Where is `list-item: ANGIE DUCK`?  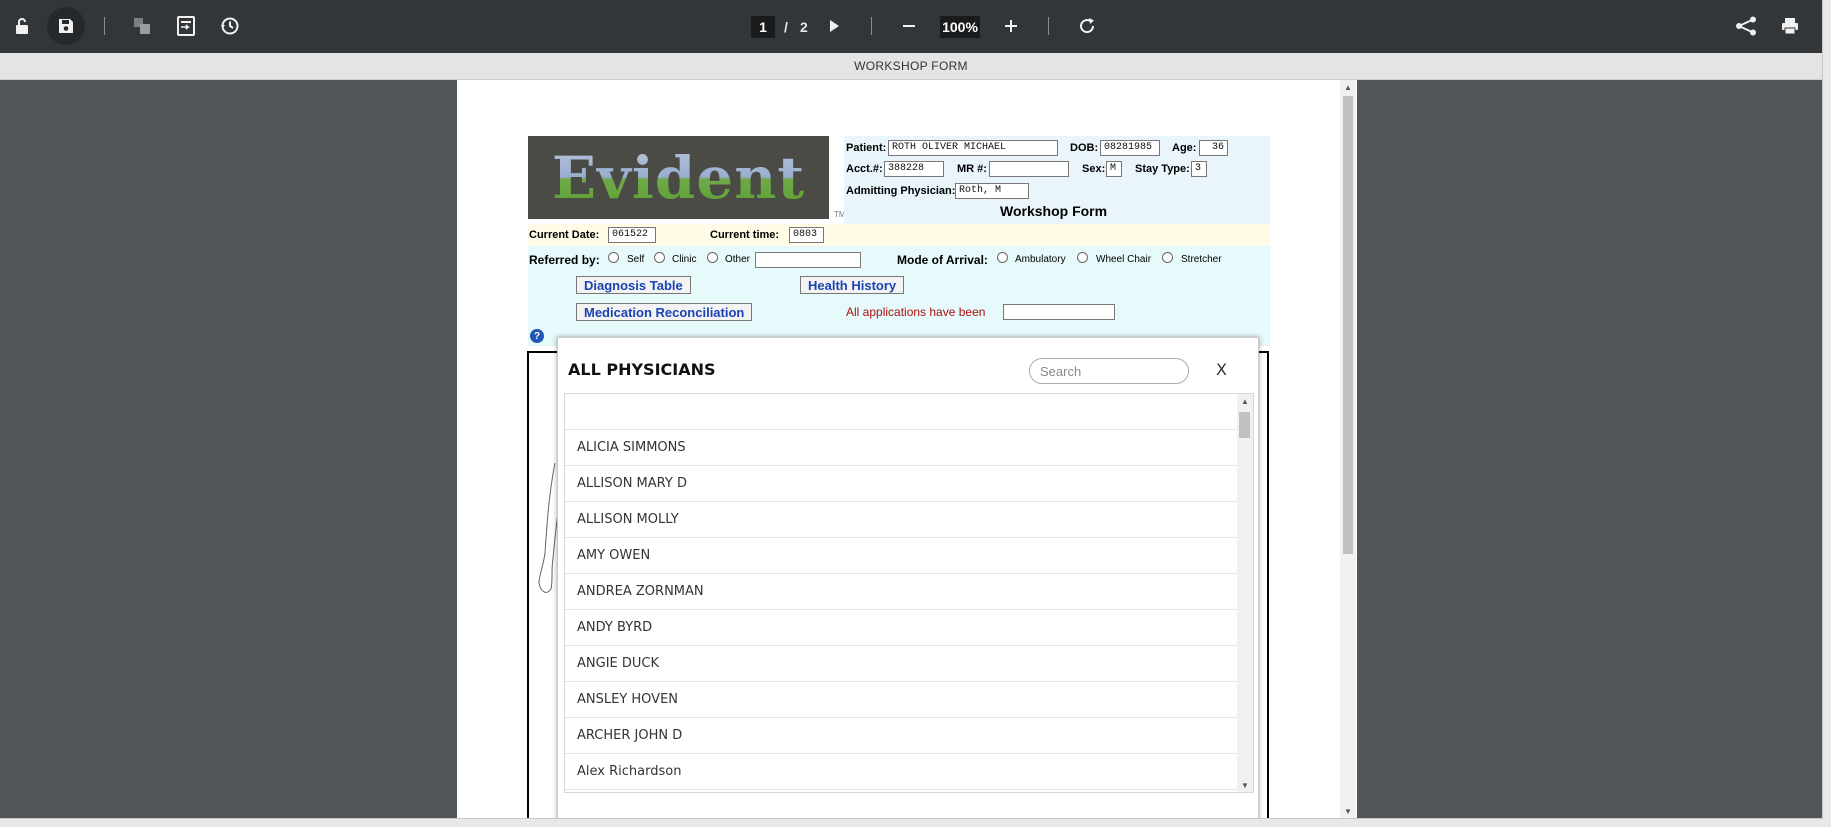
list-item: ANGIE DUCK is located at coordinates (909, 664).